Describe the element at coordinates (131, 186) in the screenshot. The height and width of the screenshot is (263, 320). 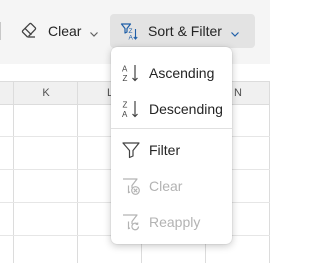
I see `clear-filter-icon` at that location.